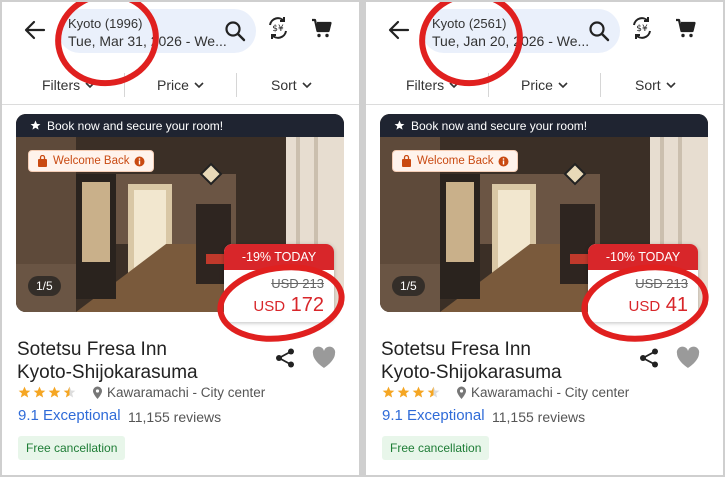 The height and width of the screenshot is (477, 725). Describe the element at coordinates (279, 257) in the screenshot. I see `deal-badge: -19% TODAY` at that location.